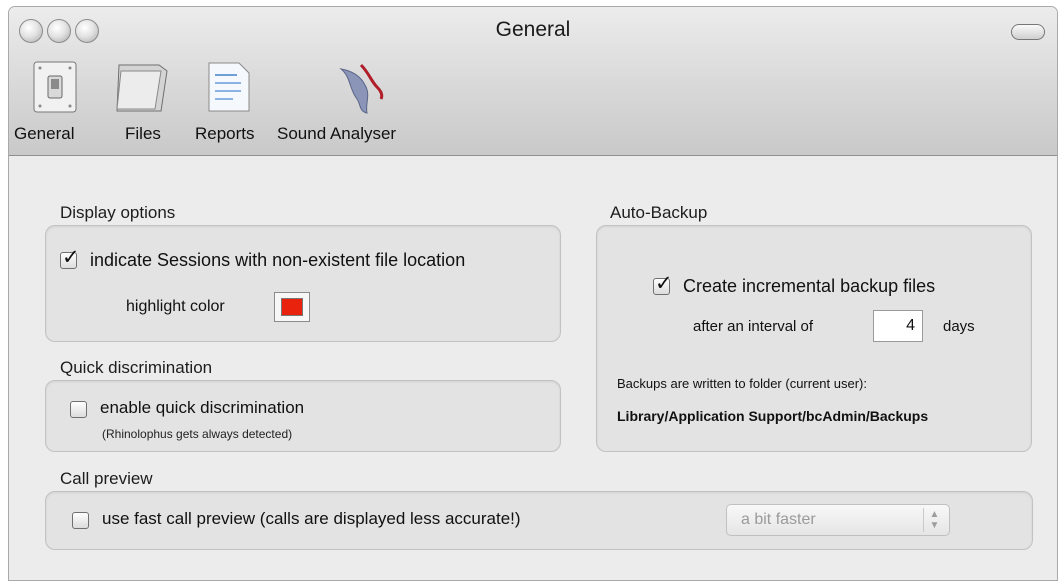  Describe the element at coordinates (337, 133) in the screenshot. I see `toolbar-sound-analyser-label: Sound Analyser` at that location.